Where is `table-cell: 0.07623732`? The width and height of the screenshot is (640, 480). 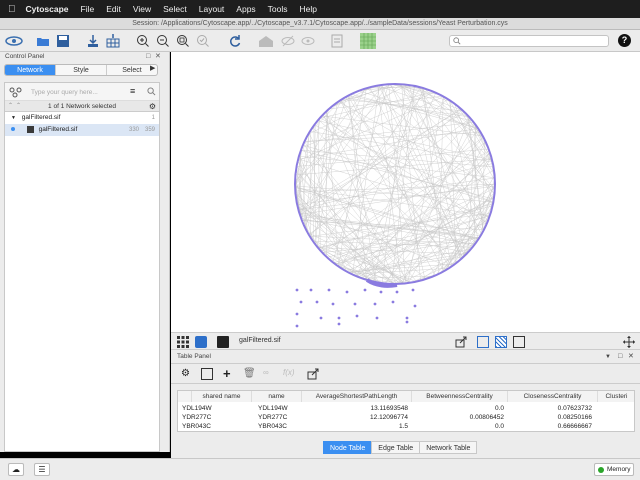
table-cell: 0.07623732 is located at coordinates (550, 408).